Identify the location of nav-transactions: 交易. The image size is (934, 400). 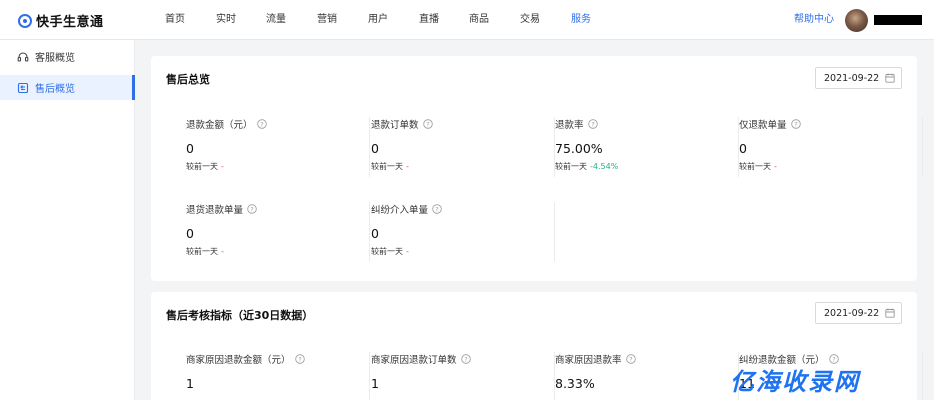
(530, 20).